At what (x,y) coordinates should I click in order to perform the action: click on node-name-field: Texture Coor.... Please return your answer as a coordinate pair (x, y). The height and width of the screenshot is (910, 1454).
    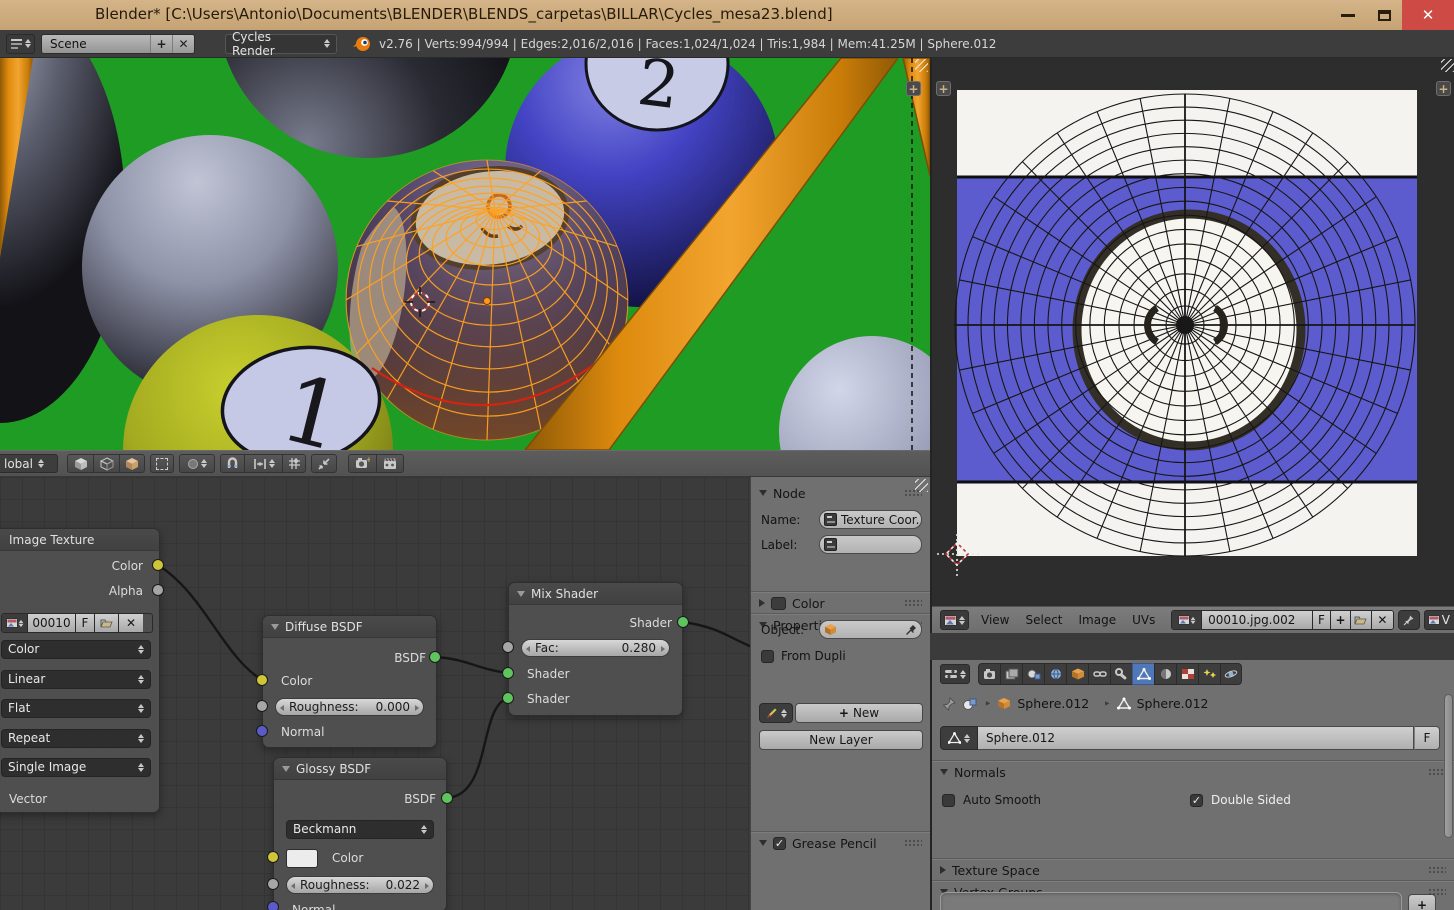
    Looking at the image, I should click on (870, 519).